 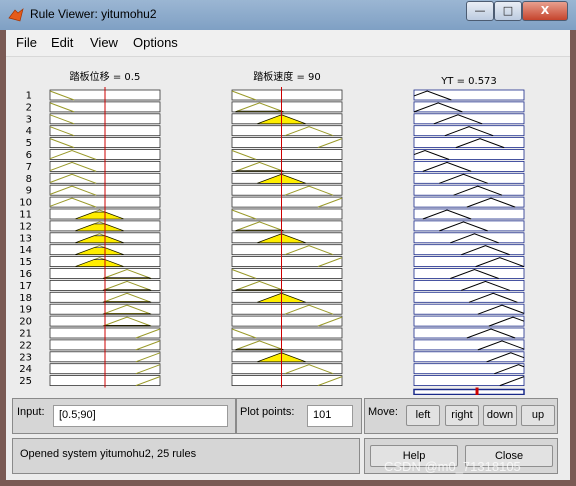 What do you see at coordinates (452, 466) in the screenshot?
I see `watermark-text: CSDN @m0_71318105` at bounding box center [452, 466].